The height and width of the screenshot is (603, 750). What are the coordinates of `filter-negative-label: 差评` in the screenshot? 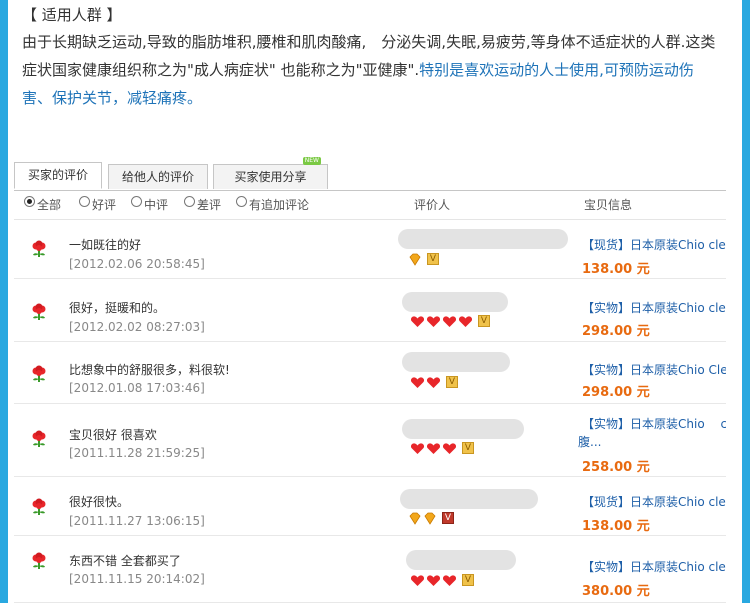 It's located at (209, 205).